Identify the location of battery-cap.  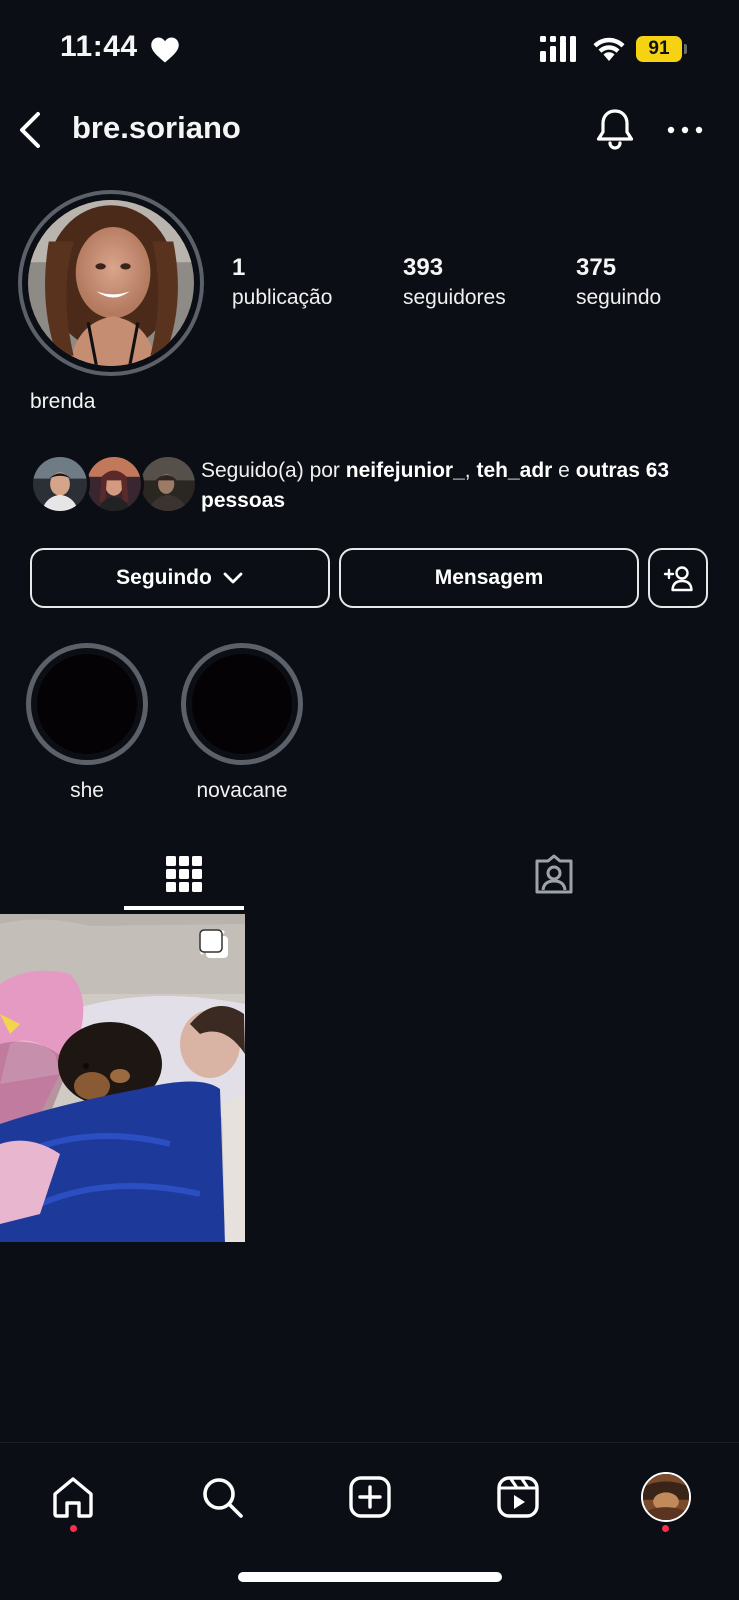
(685, 49).